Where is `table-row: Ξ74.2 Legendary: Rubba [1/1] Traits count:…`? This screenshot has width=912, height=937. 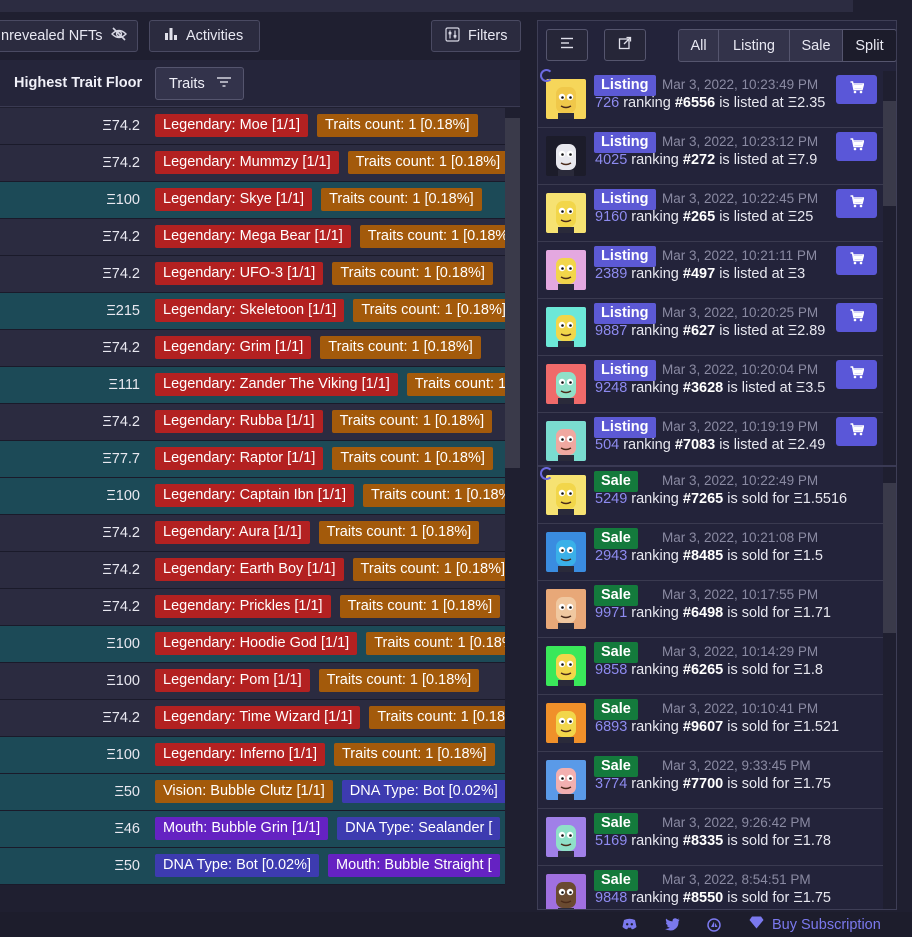 table-row: Ξ74.2 Legendary: Rubba [1/1] Traits count:… is located at coordinates (252, 422).